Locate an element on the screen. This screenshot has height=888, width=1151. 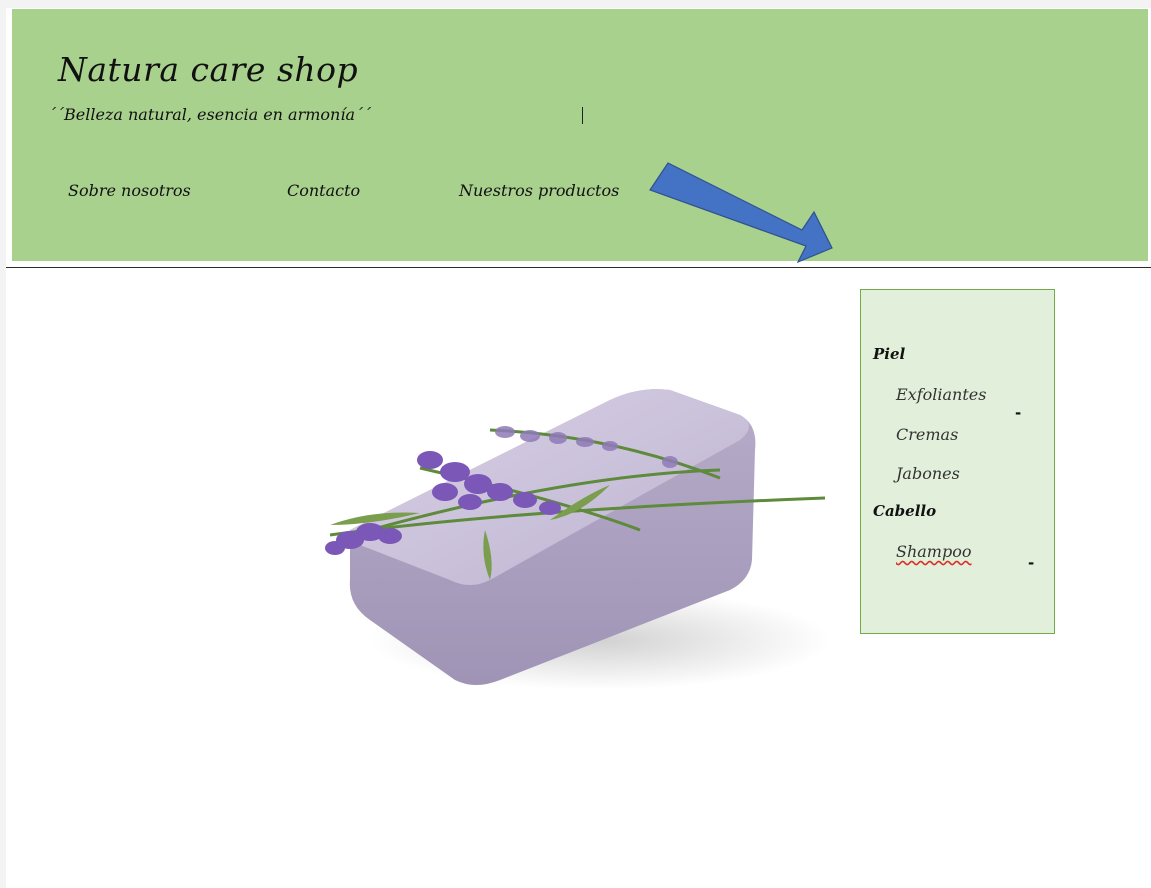
nav-link-contact: Contacto is located at coordinates (323, 190).